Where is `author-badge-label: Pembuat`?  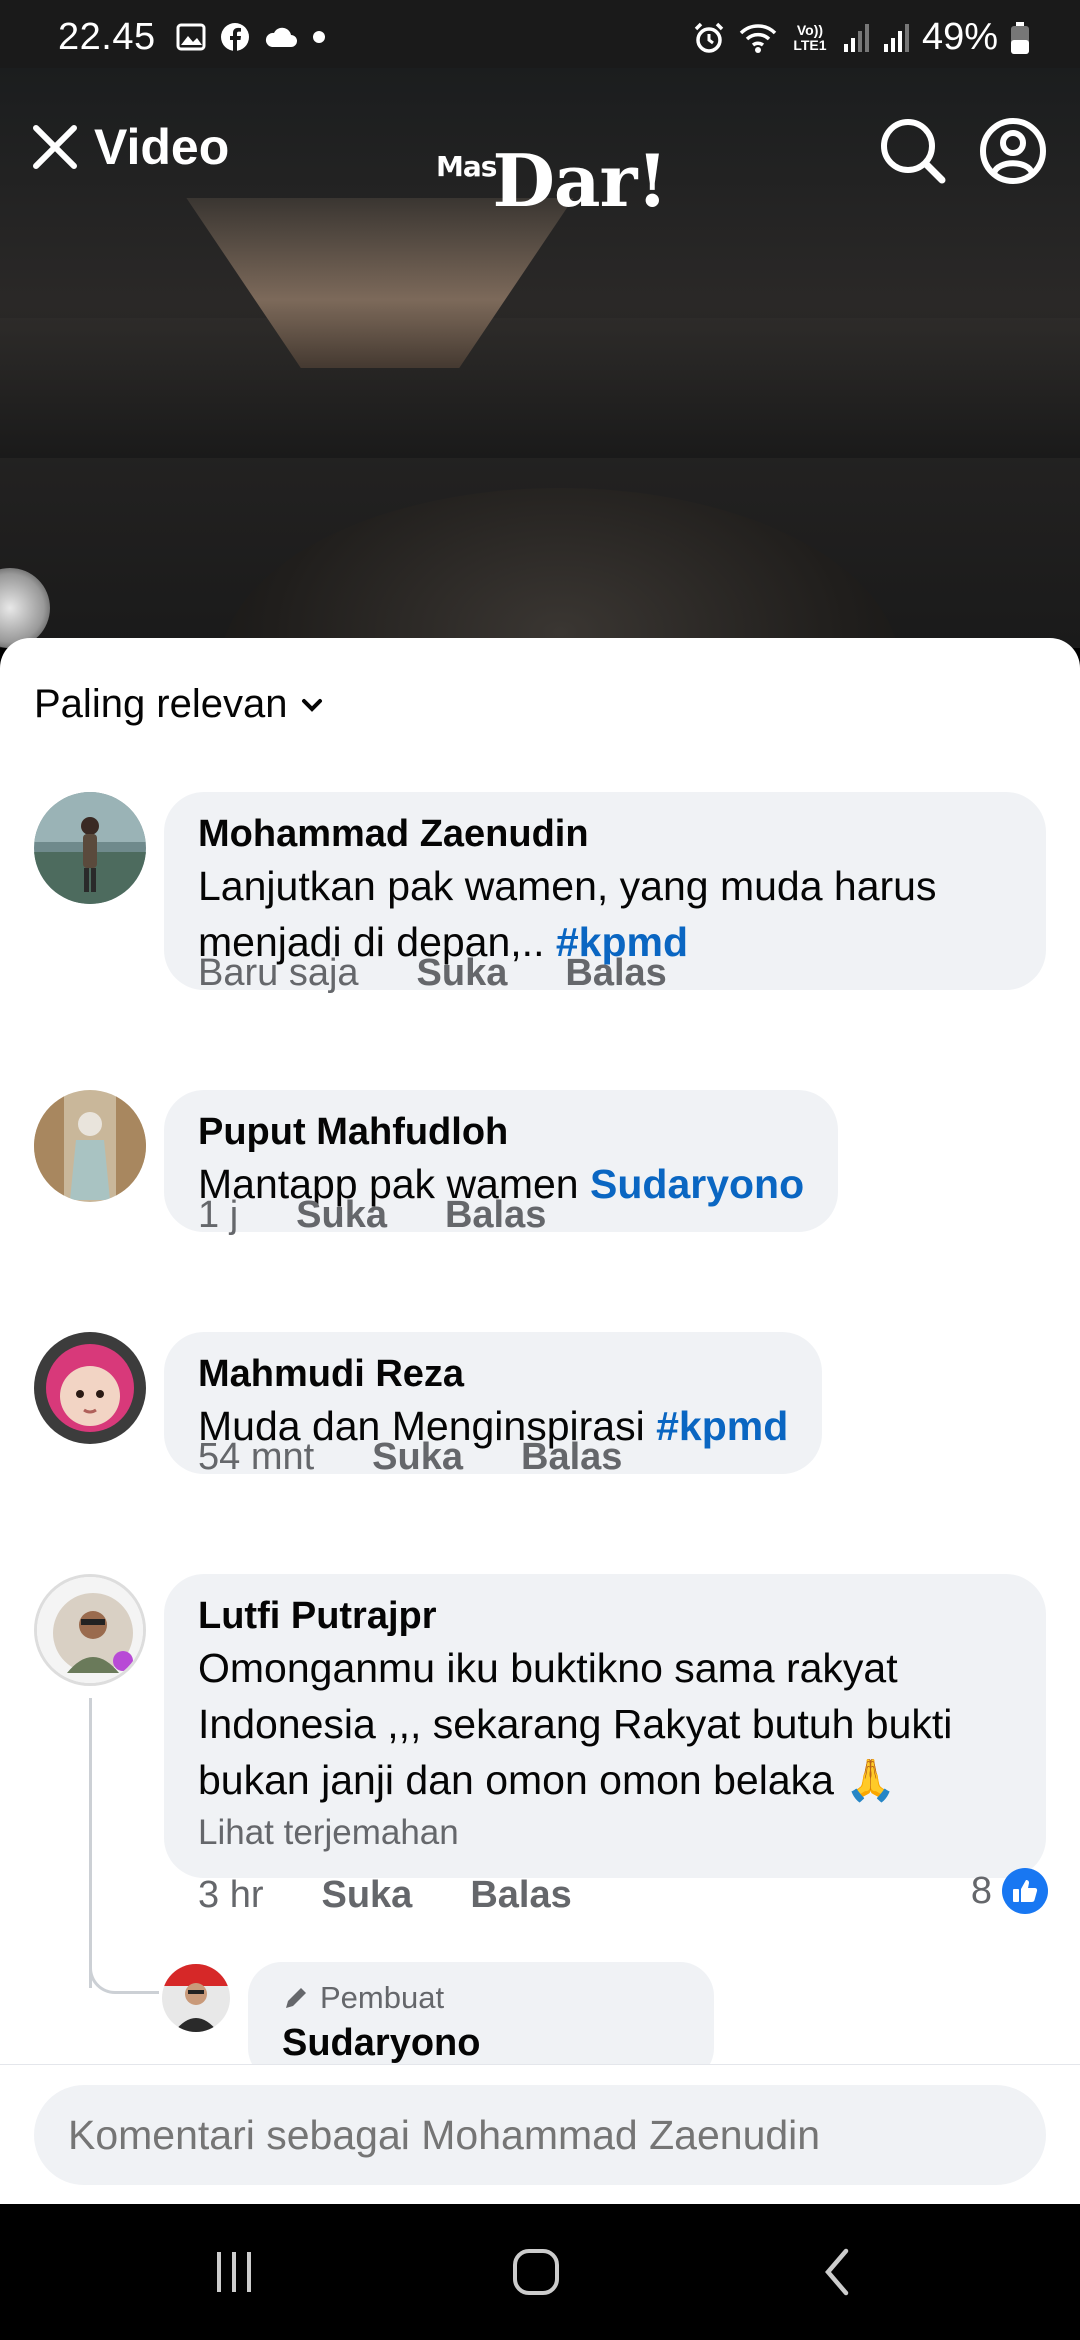
author-badge-label: Pembuat is located at coordinates (382, 1997).